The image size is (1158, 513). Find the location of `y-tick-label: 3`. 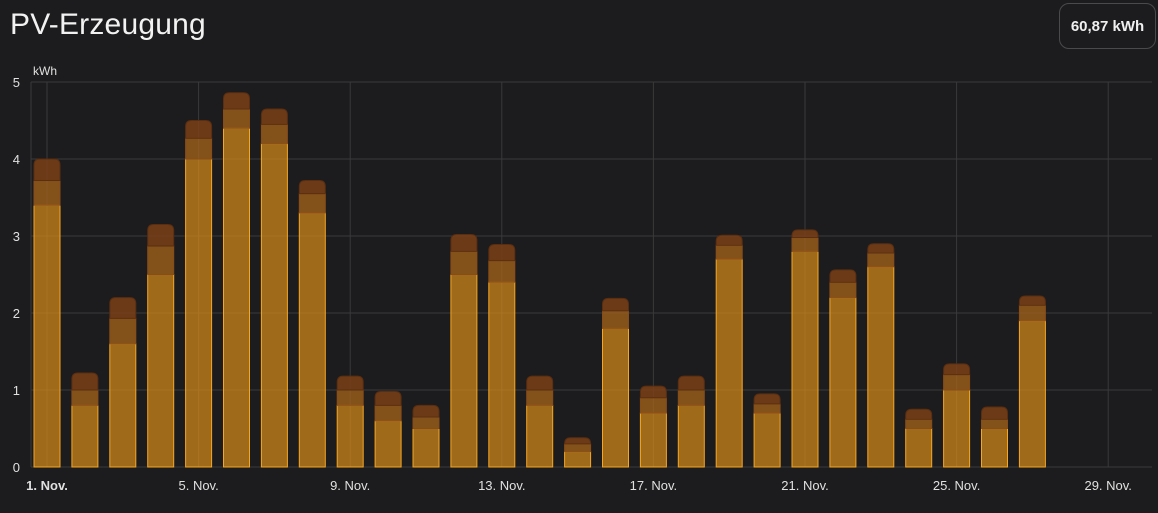

y-tick-label: 3 is located at coordinates (16, 236).